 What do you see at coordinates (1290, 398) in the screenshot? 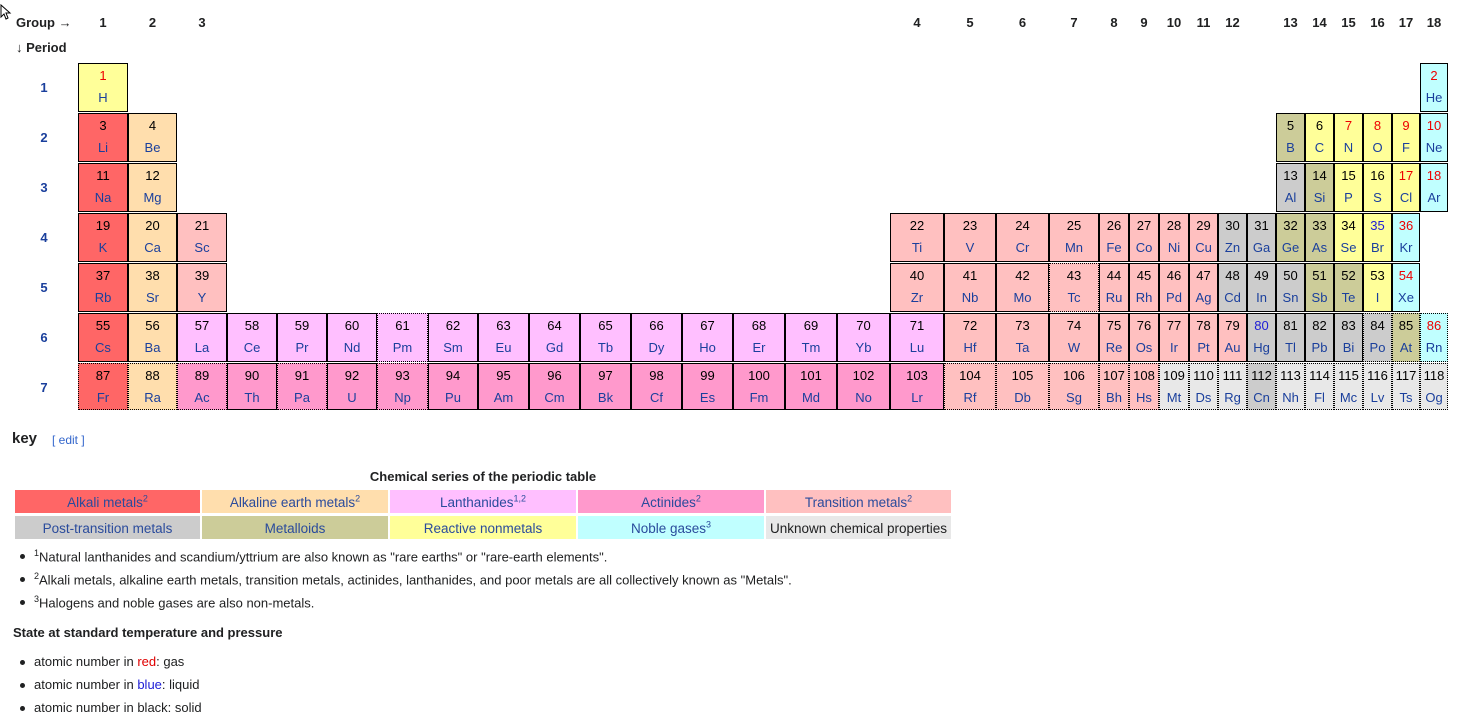
I see `element-symbol: Nh` at bounding box center [1290, 398].